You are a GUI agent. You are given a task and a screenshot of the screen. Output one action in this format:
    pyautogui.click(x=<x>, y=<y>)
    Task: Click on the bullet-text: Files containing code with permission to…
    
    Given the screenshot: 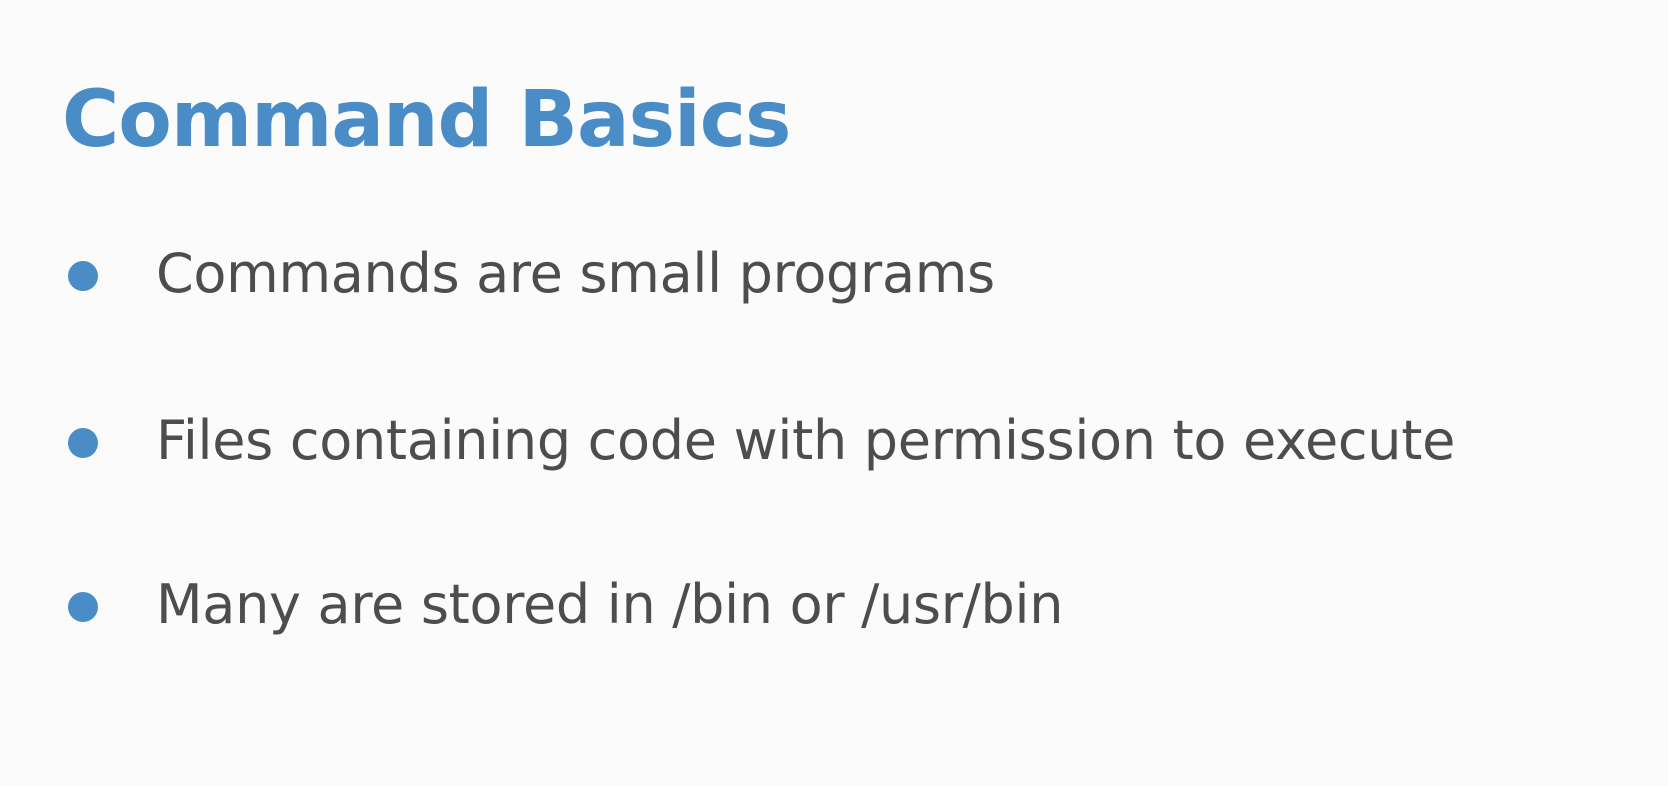 What is the action you would take?
    pyautogui.click(x=806, y=440)
    